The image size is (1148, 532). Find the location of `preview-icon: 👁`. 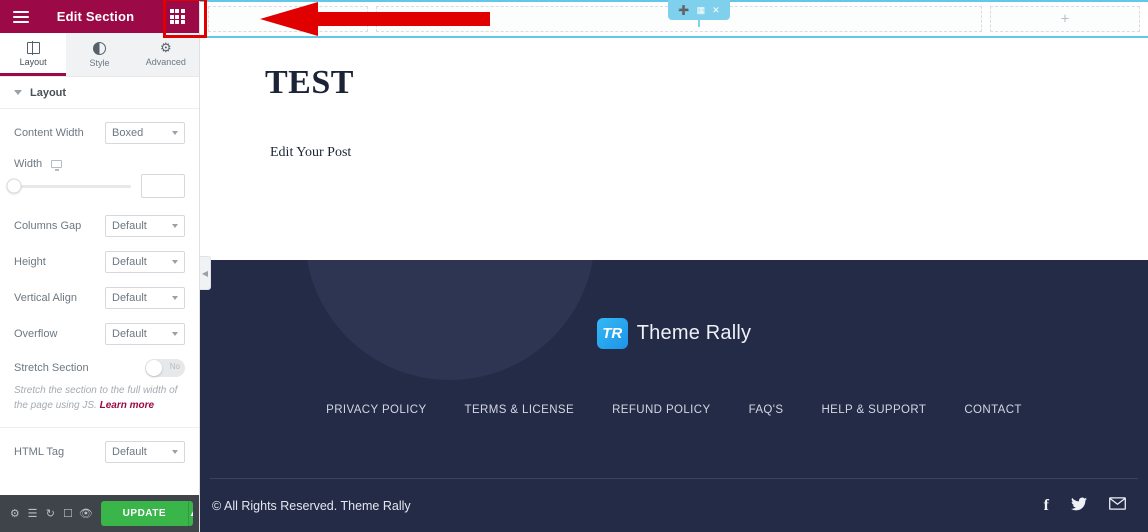

preview-icon: 👁 is located at coordinates (86, 513).